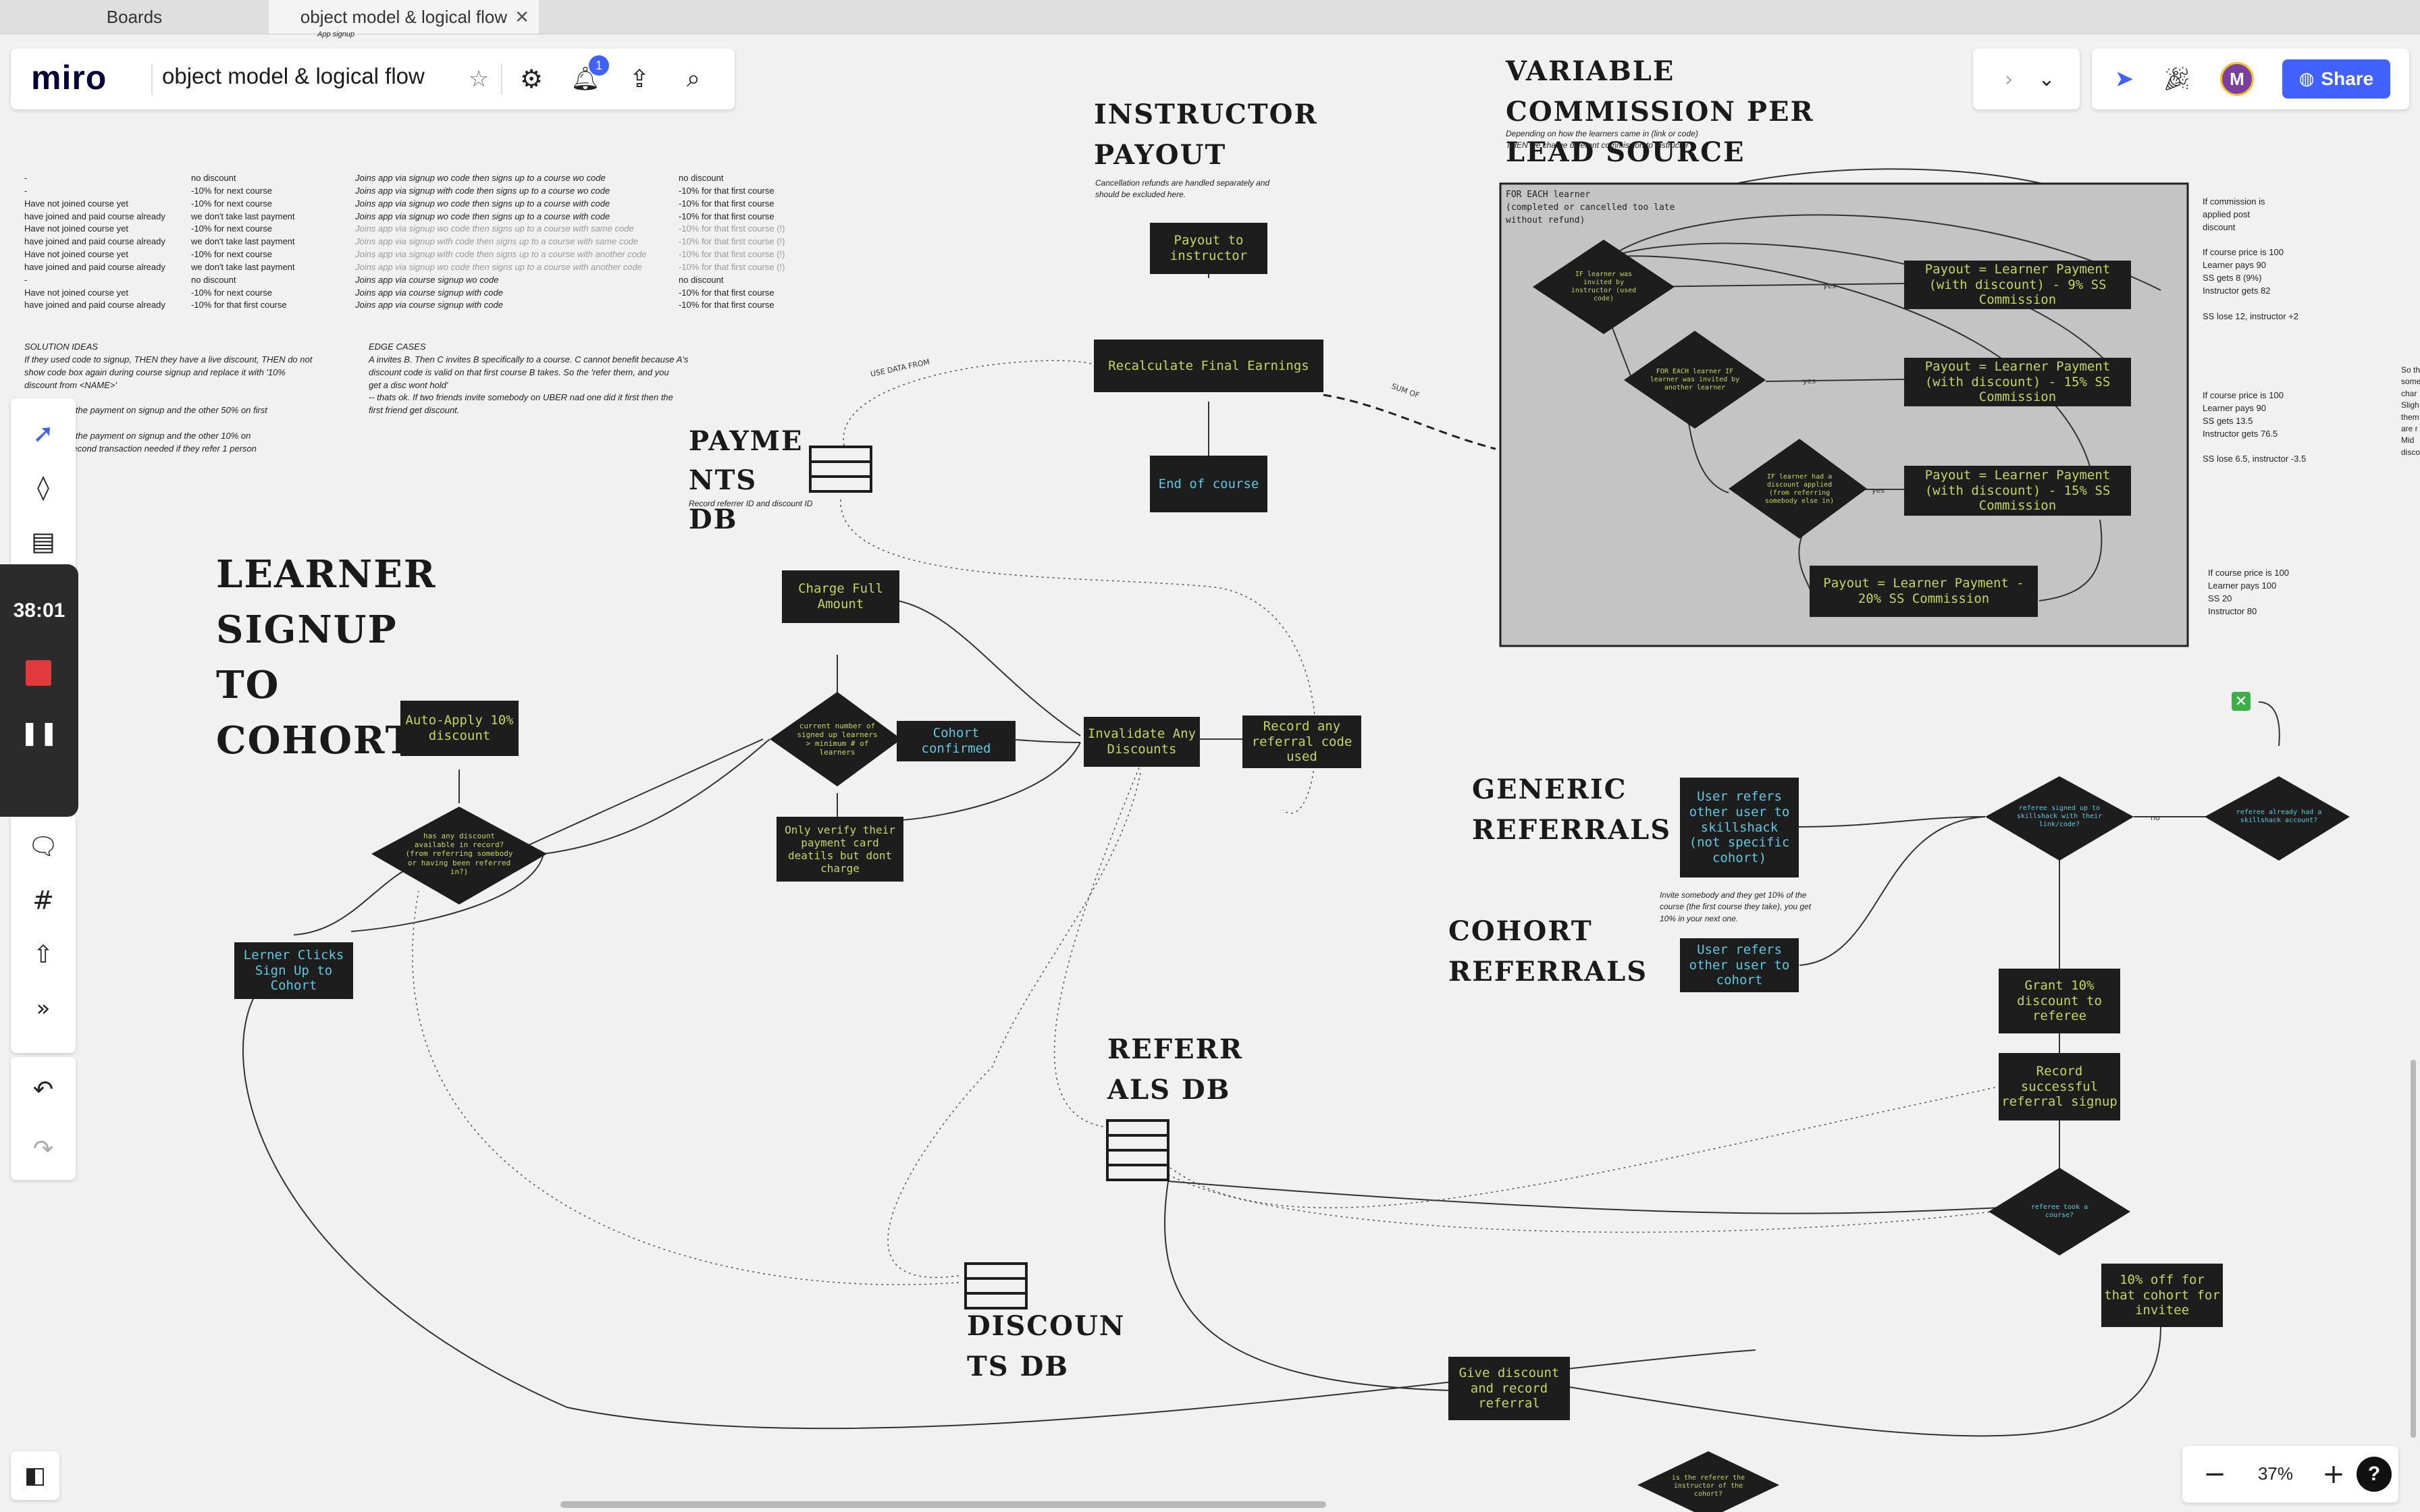 The width and height of the screenshot is (2420, 1512). I want to click on heading-instructor-payout: INSTRUCTOR PAYOUT, so click(1206, 135).